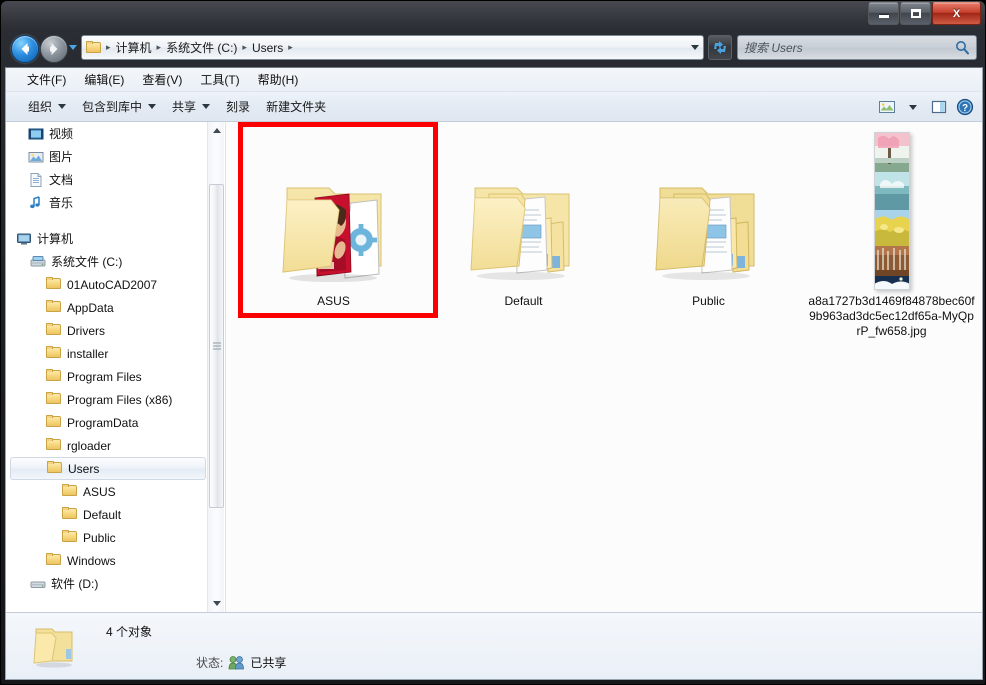 This screenshot has height=685, width=986. Describe the element at coordinates (523, 219) in the screenshot. I see `file-item-default: Default` at that location.